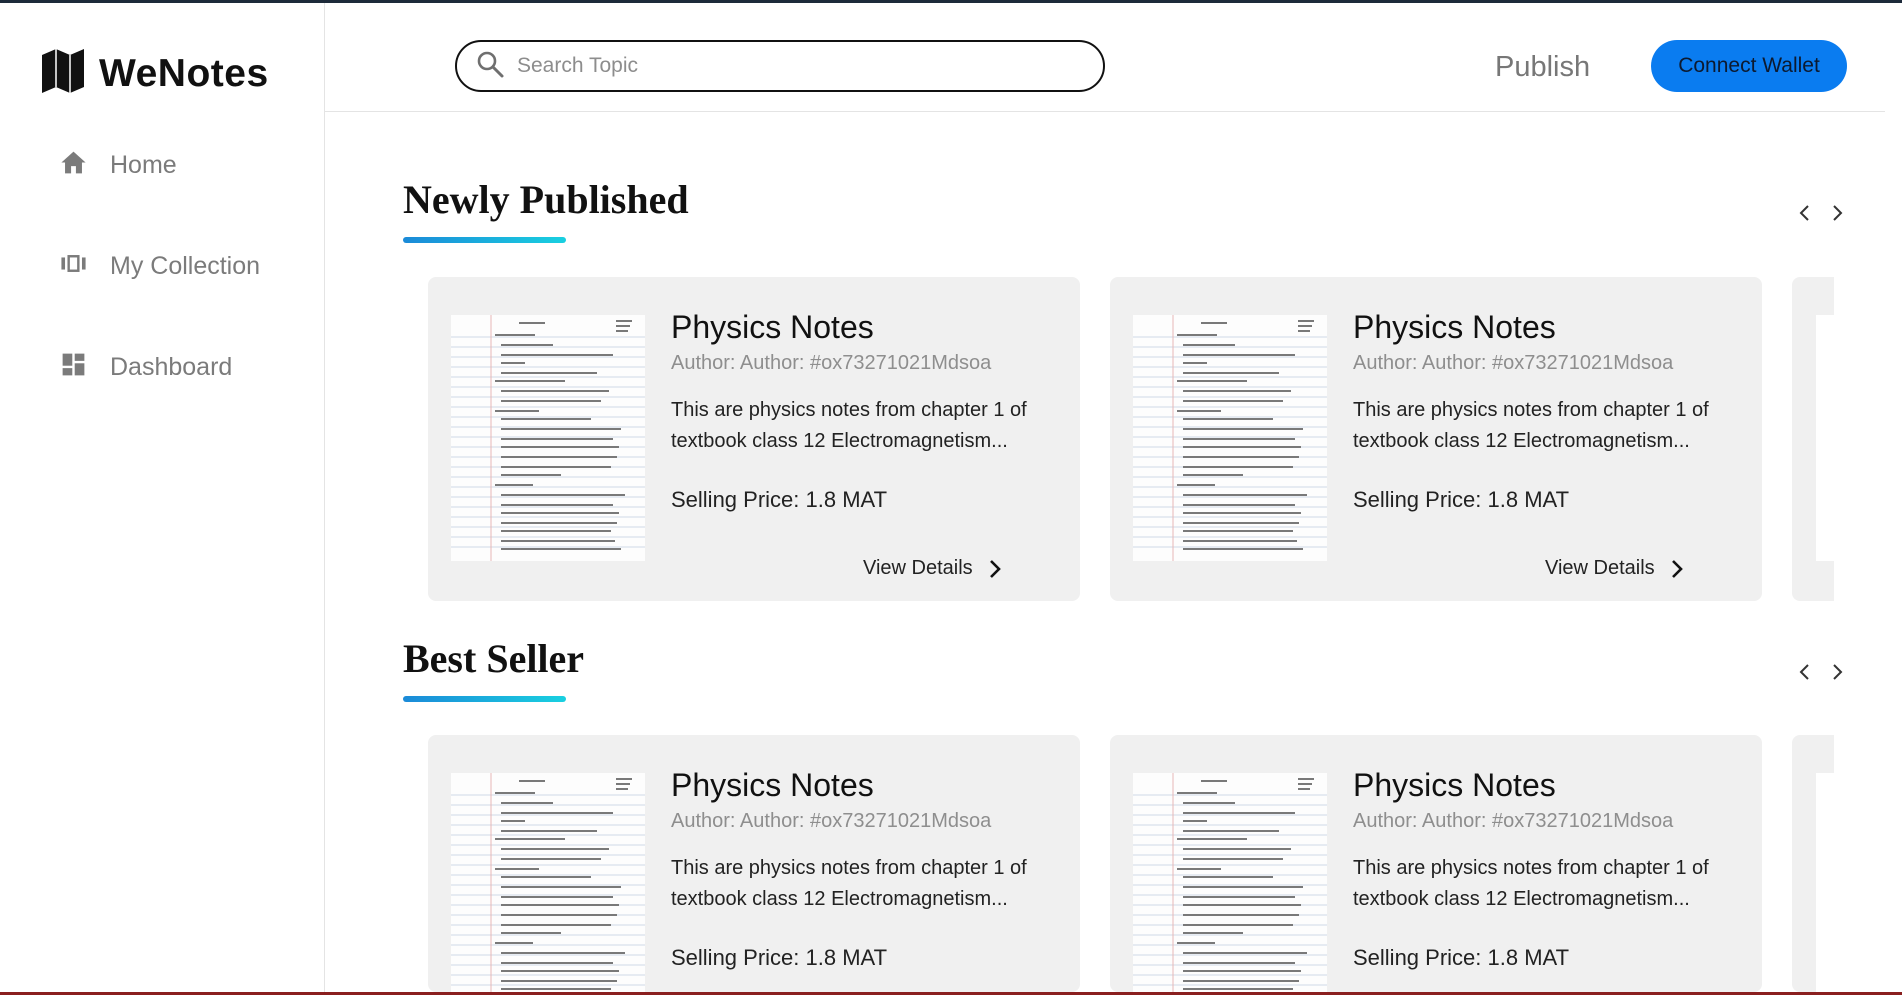 The width and height of the screenshot is (1902, 995). What do you see at coordinates (1749, 66) in the screenshot?
I see `connect-wallet-button: Connect Wallet` at bounding box center [1749, 66].